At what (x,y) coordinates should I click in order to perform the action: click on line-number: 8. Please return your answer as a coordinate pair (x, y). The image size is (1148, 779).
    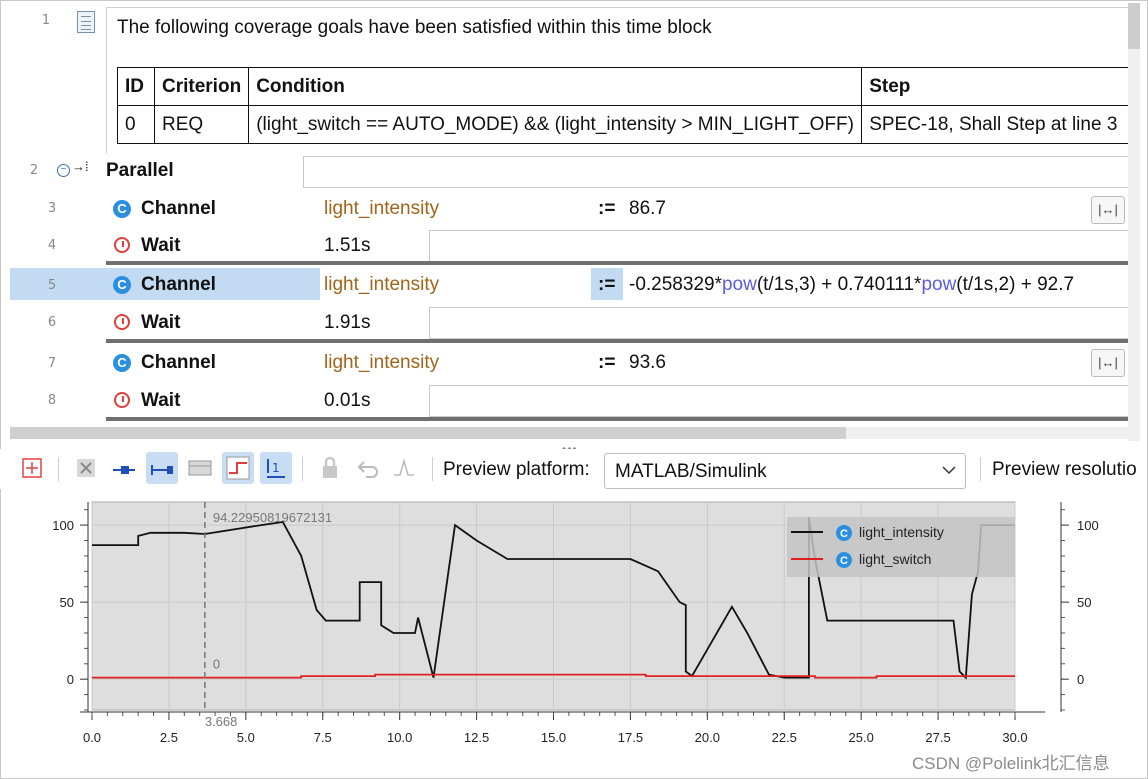
    Looking at the image, I should click on (52, 400).